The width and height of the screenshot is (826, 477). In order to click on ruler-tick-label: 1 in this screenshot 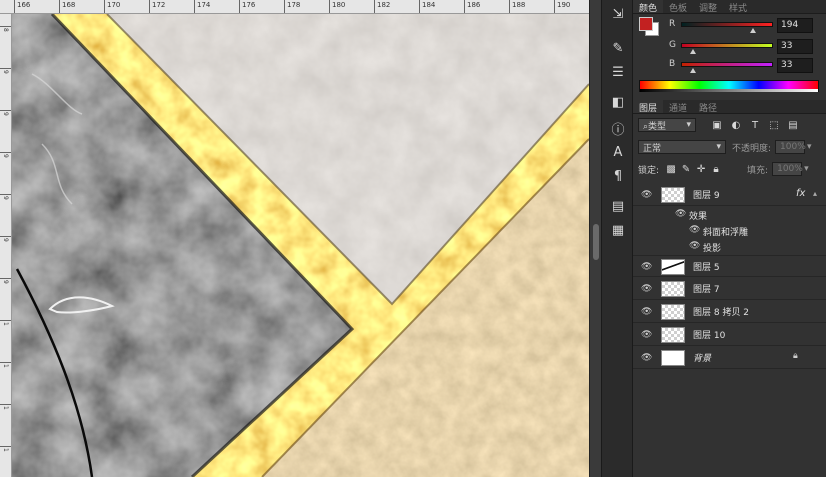, I will do `click(5, 450)`.